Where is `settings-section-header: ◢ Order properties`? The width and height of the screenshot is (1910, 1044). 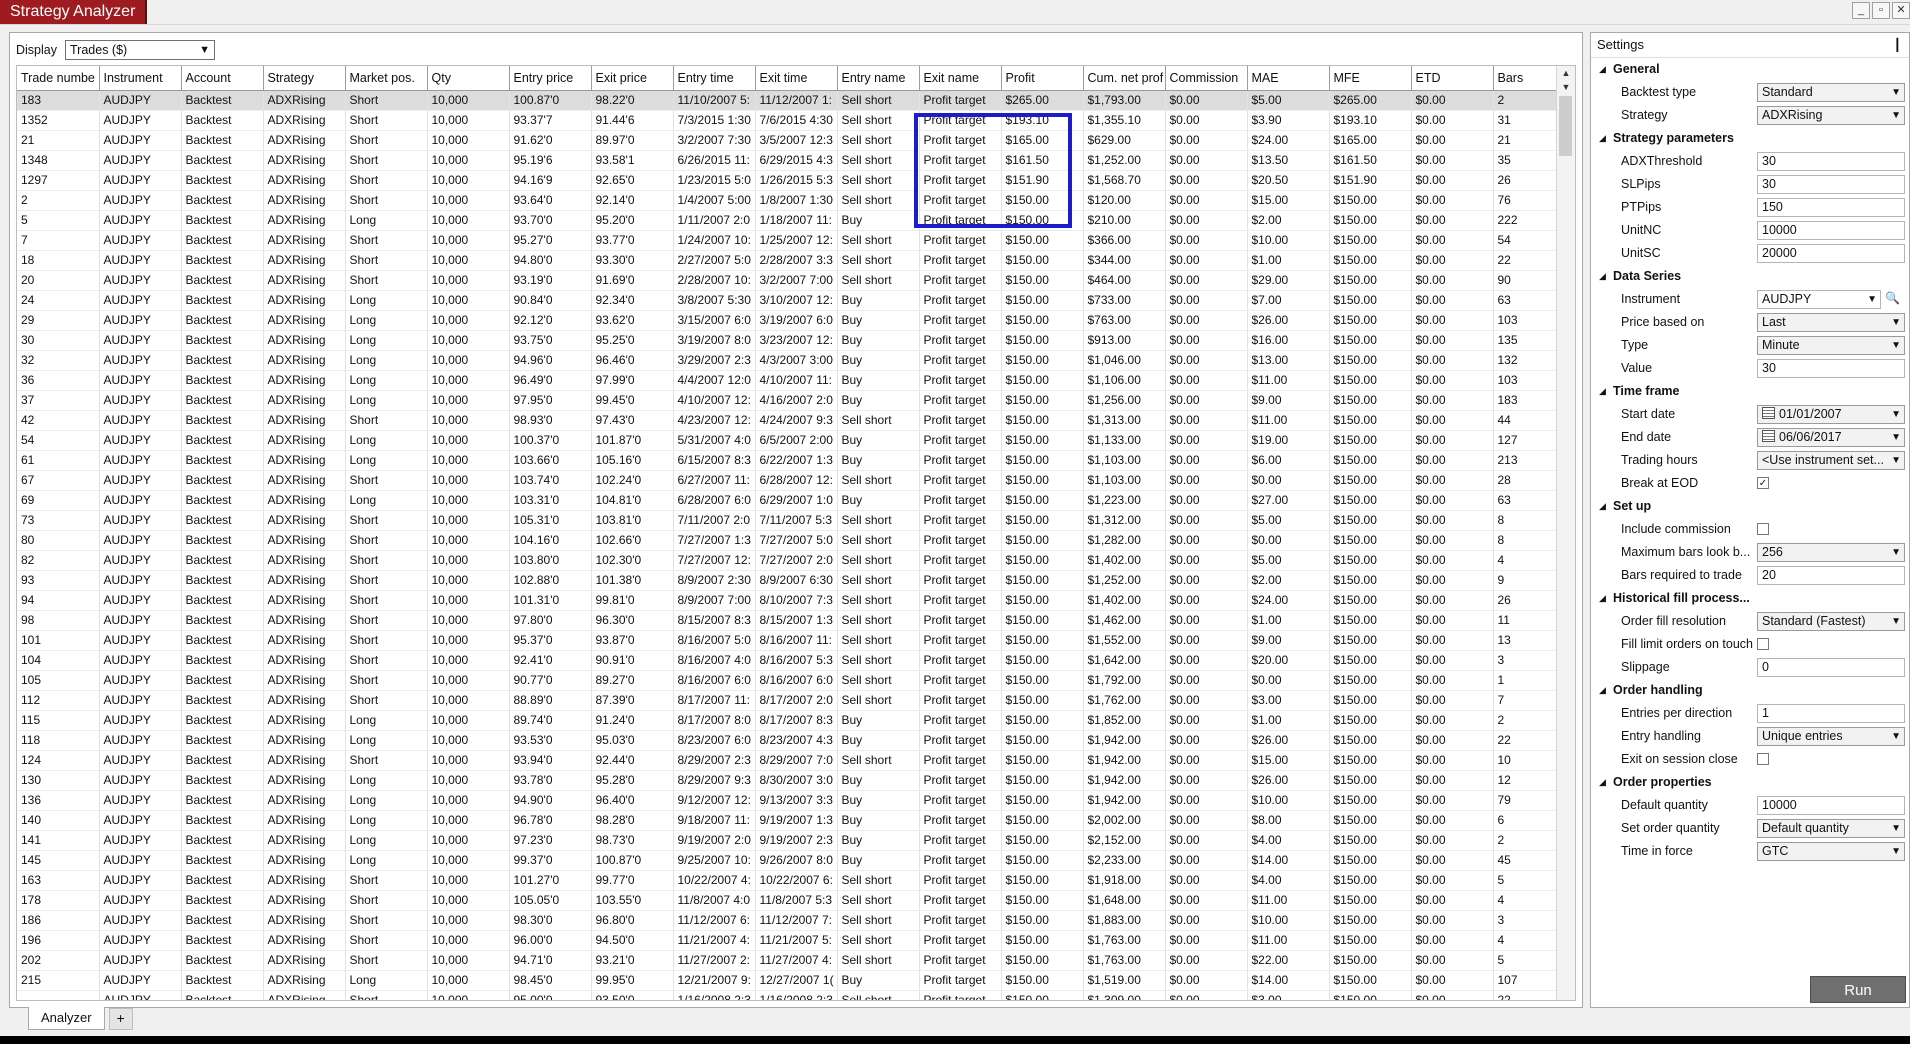 settings-section-header: ◢ Order properties is located at coordinates (1750, 782).